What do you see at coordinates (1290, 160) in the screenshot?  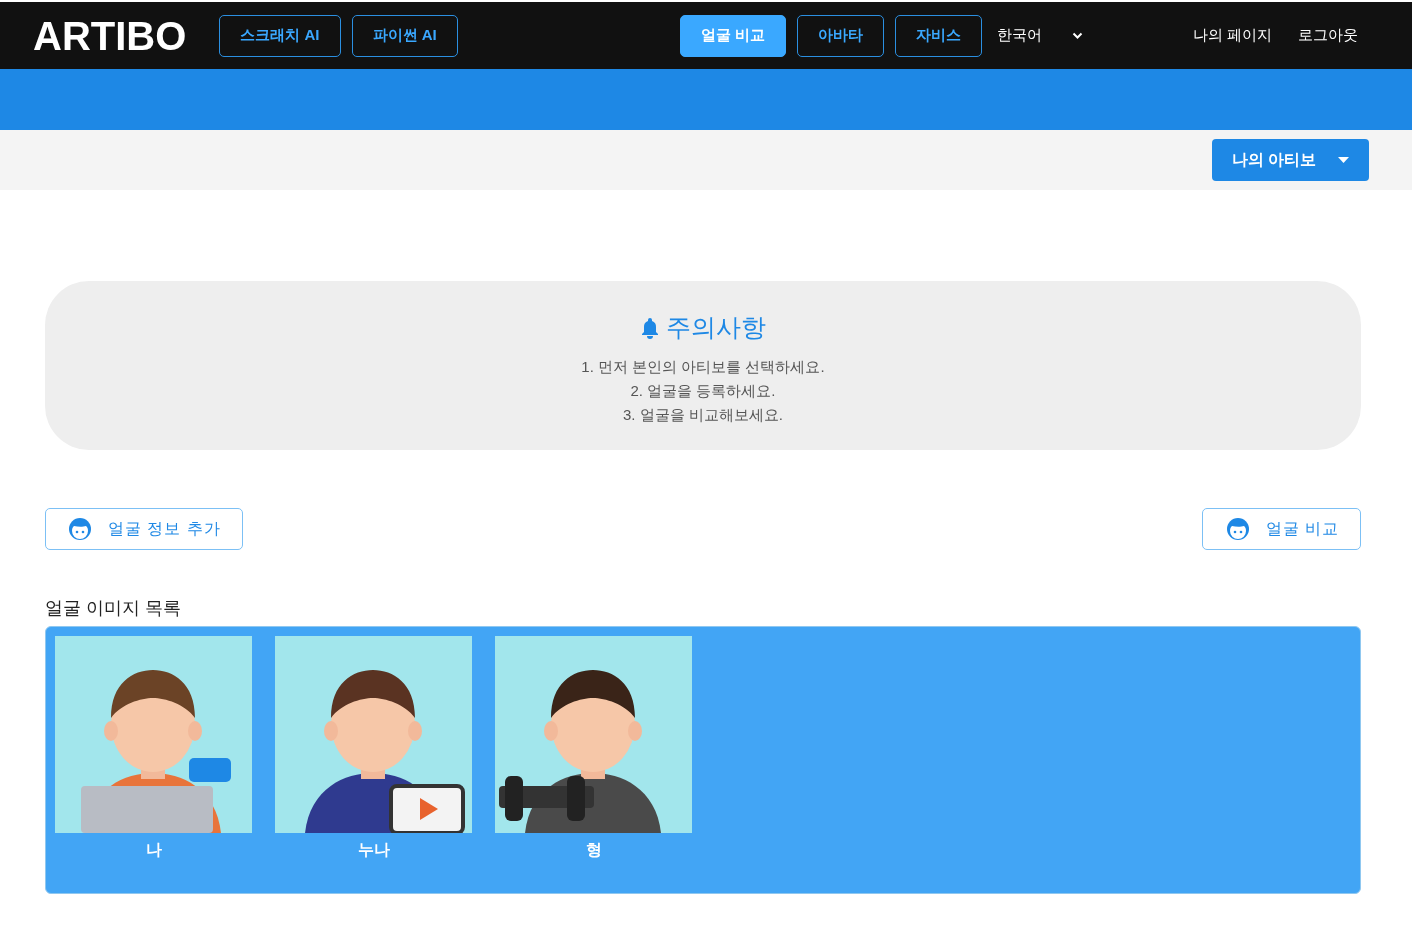 I see `artibo-dropdown: 나의 아티보` at bounding box center [1290, 160].